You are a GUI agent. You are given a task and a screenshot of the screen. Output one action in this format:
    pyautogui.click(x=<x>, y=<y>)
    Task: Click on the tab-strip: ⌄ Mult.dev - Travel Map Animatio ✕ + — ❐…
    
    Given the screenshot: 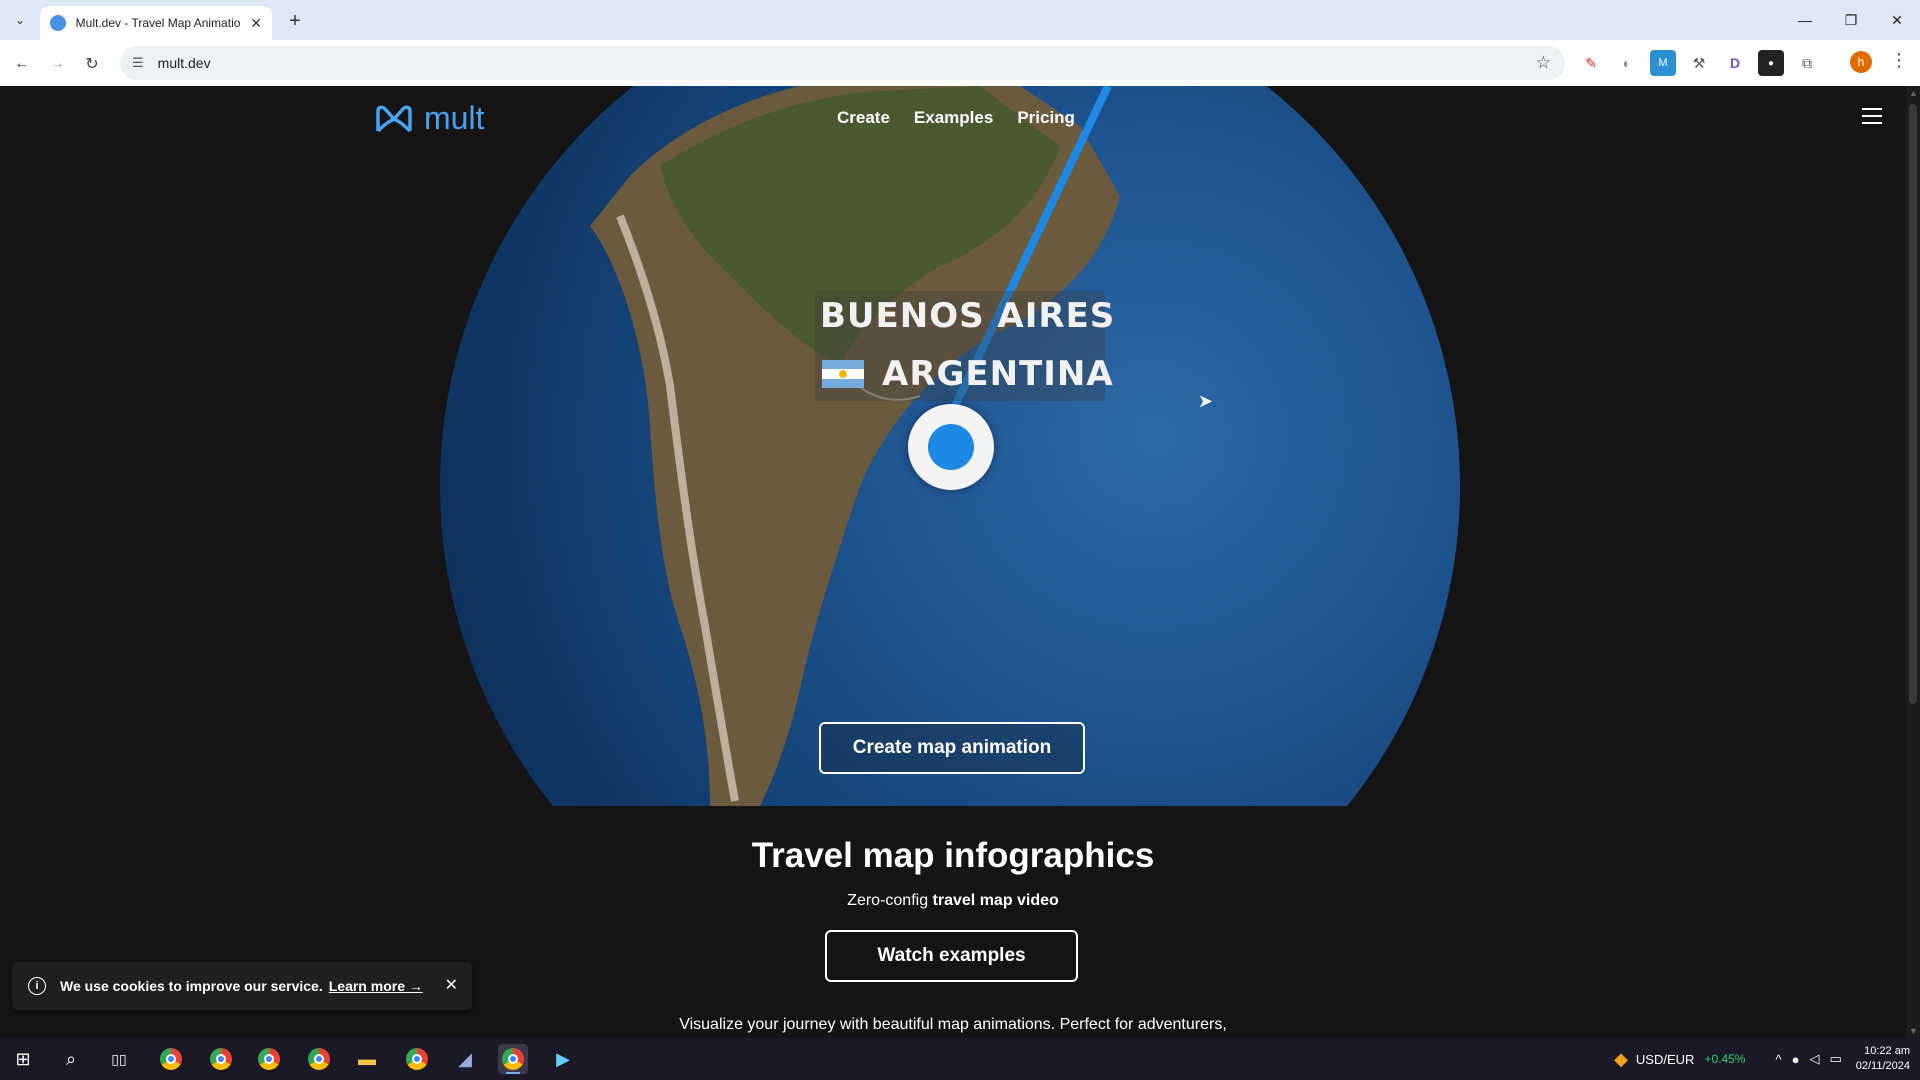 What is the action you would take?
    pyautogui.click(x=960, y=20)
    